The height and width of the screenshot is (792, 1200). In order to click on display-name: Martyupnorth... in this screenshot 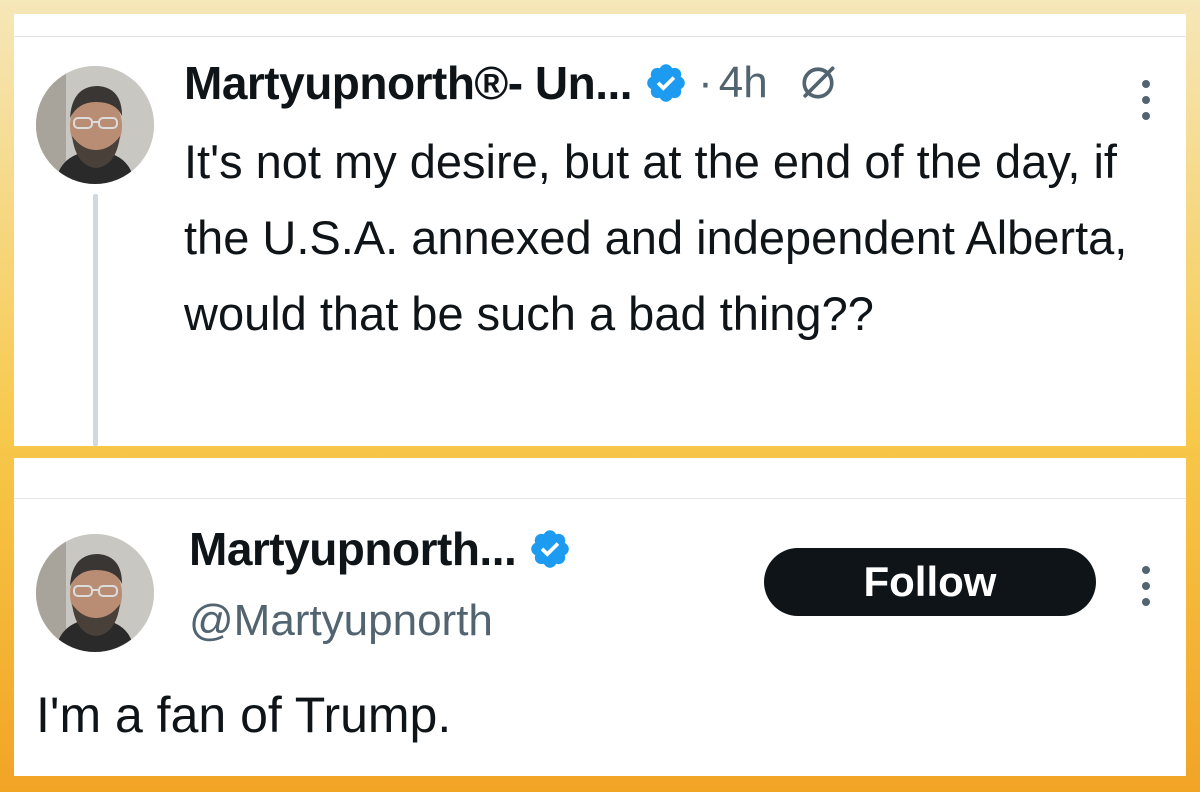, I will do `click(353, 549)`.